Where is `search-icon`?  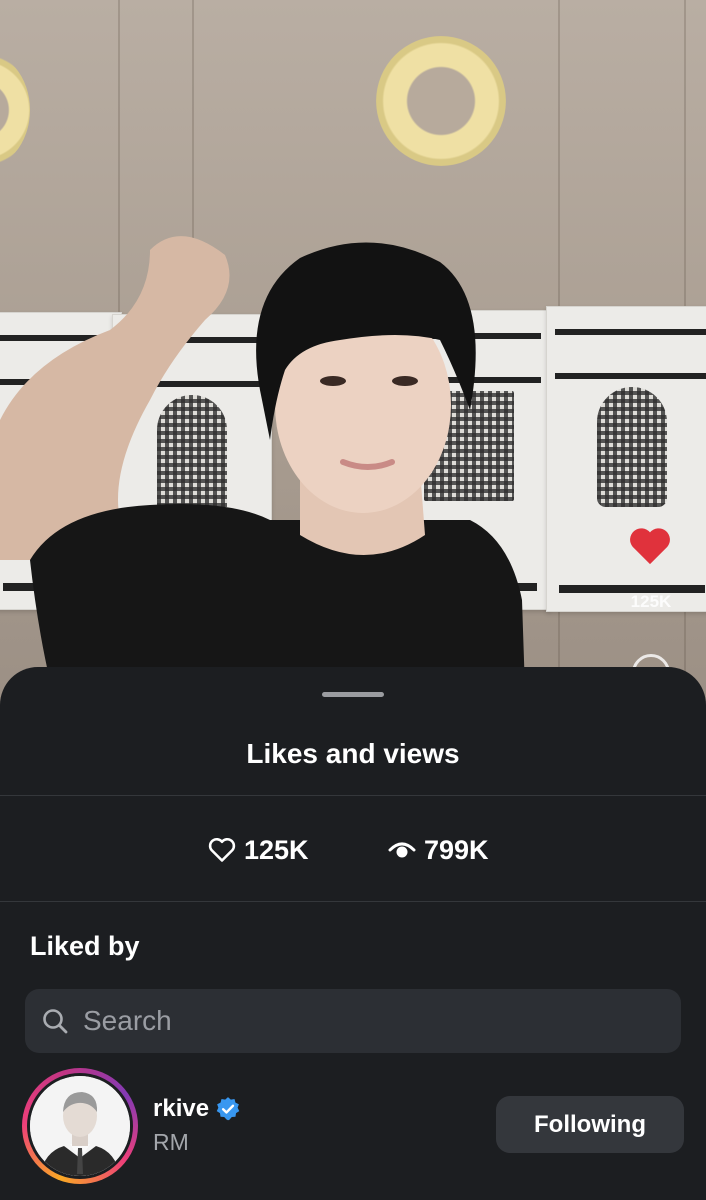
search-icon is located at coordinates (55, 1021).